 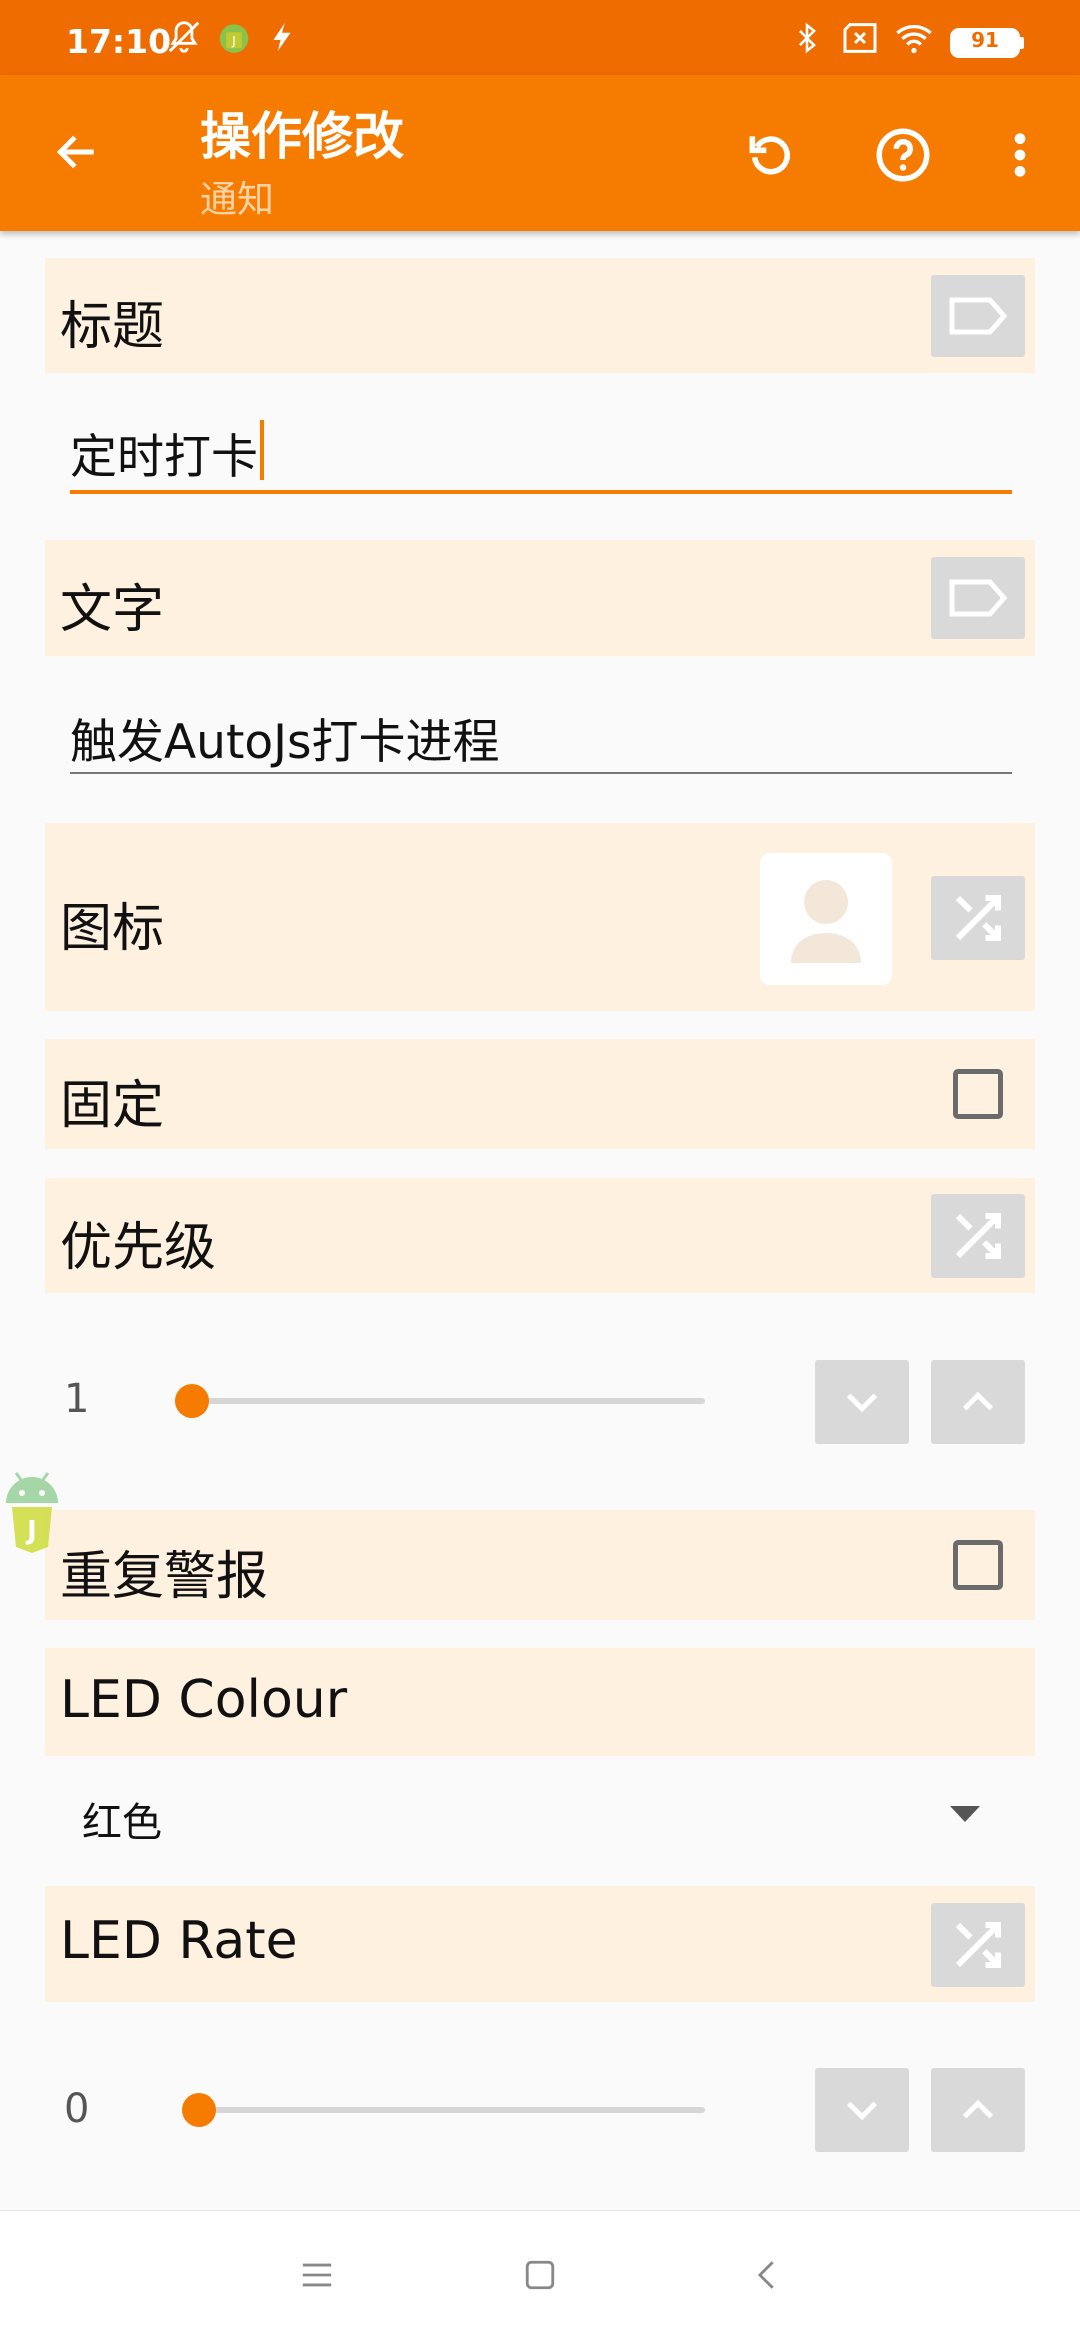 I want to click on priority-slider-thumb, so click(x=192, y=1401).